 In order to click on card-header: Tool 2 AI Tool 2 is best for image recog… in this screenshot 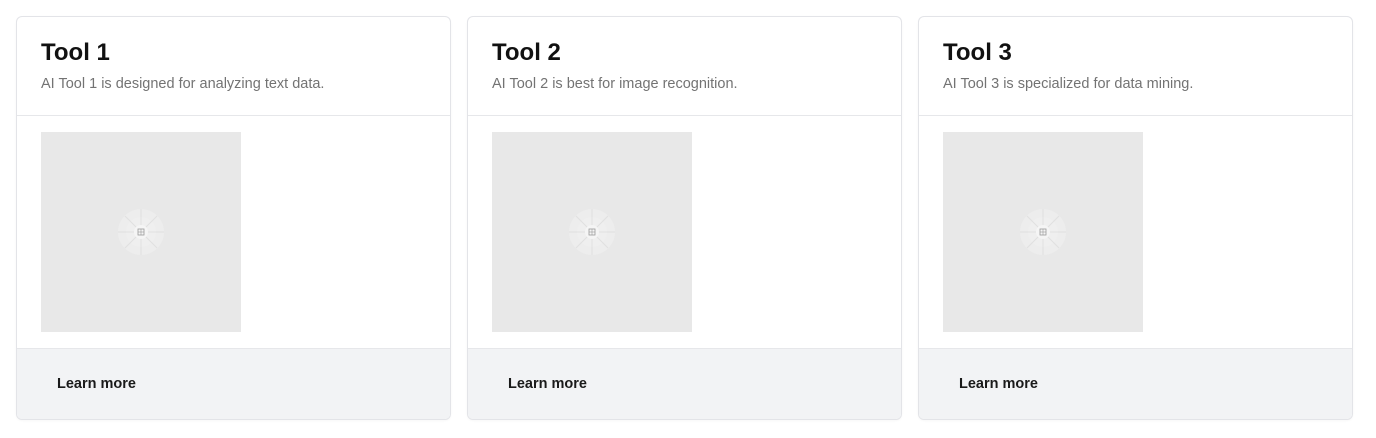, I will do `click(684, 66)`.